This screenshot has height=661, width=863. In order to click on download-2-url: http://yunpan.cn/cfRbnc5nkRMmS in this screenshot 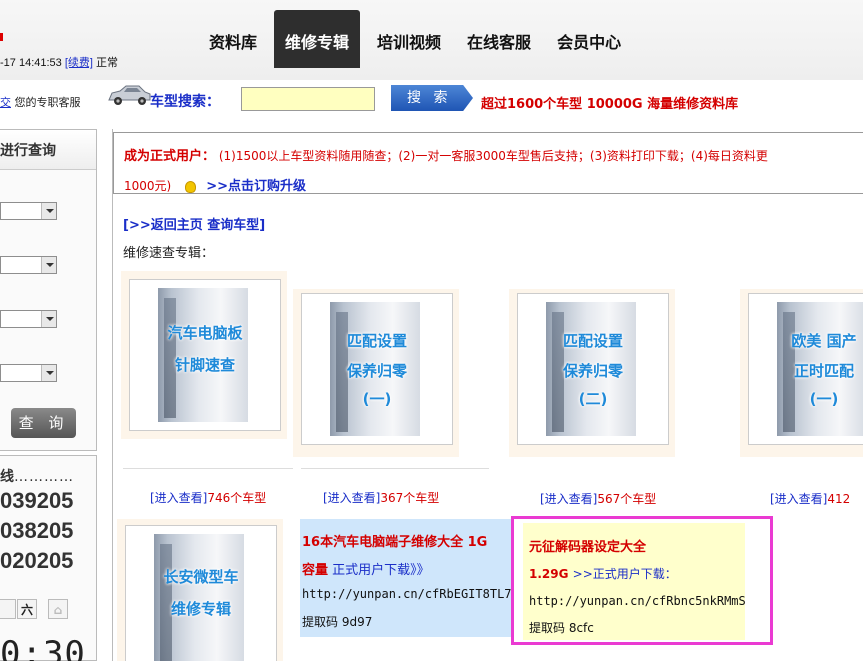, I will do `click(637, 601)`.